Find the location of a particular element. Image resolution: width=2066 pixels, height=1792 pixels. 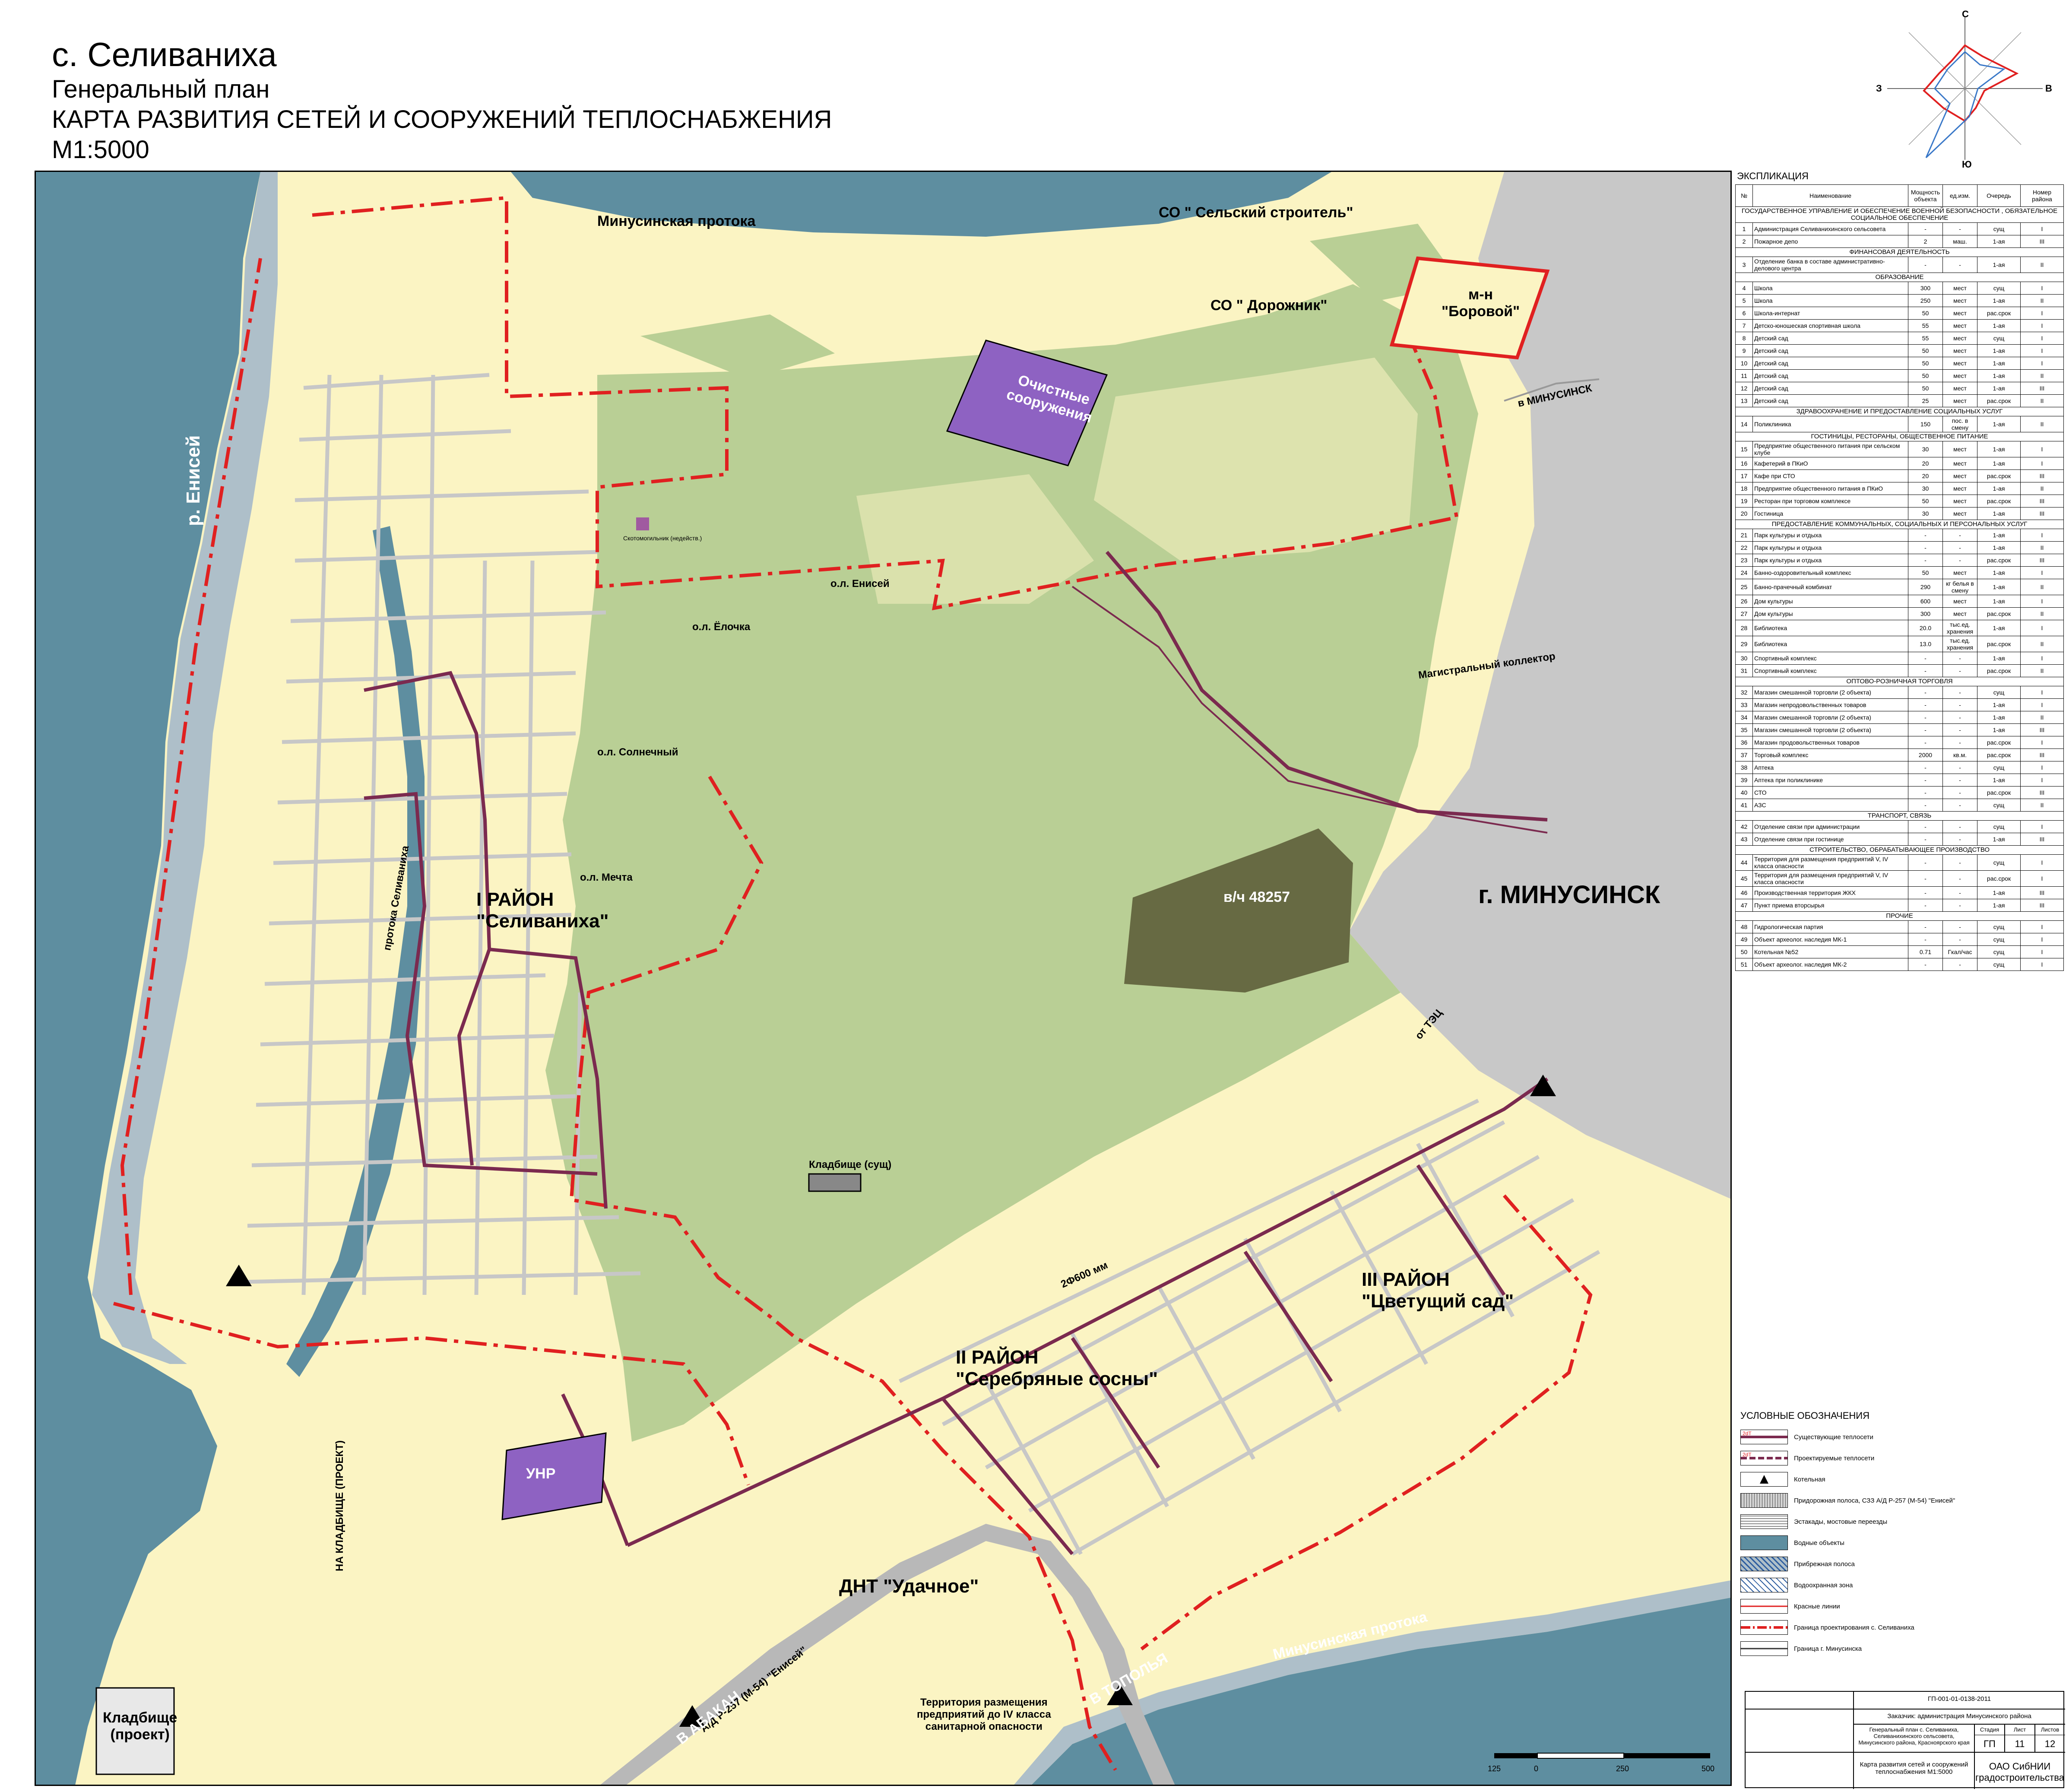

explication-cell: Объект археолог. наследия МК-2 is located at coordinates (1830, 964).